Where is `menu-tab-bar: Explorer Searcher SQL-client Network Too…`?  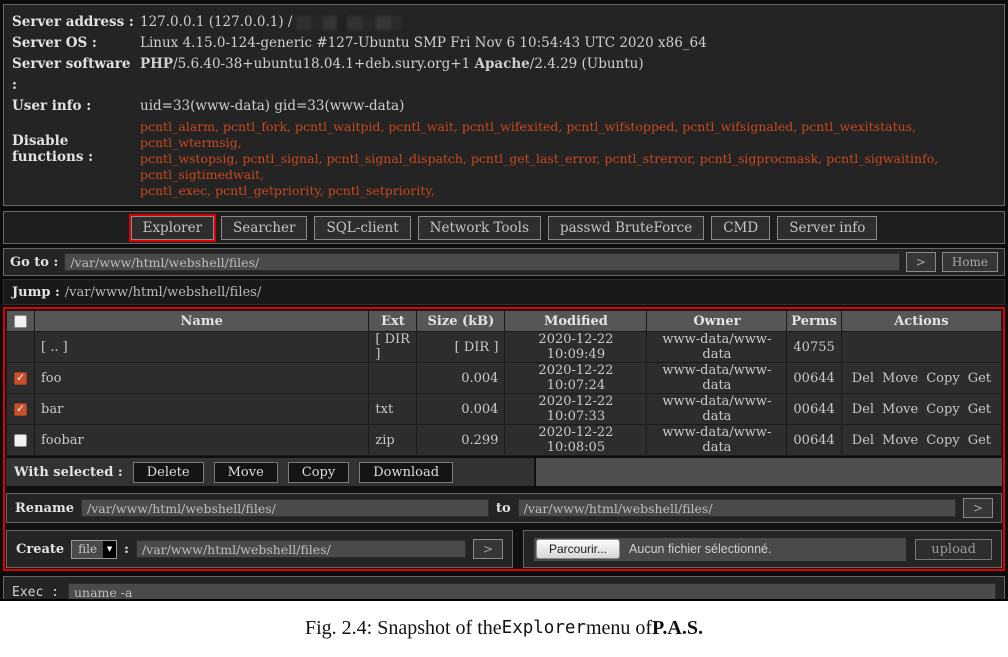
menu-tab-bar: Explorer Searcher SQL-client Network Too… is located at coordinates (504, 227).